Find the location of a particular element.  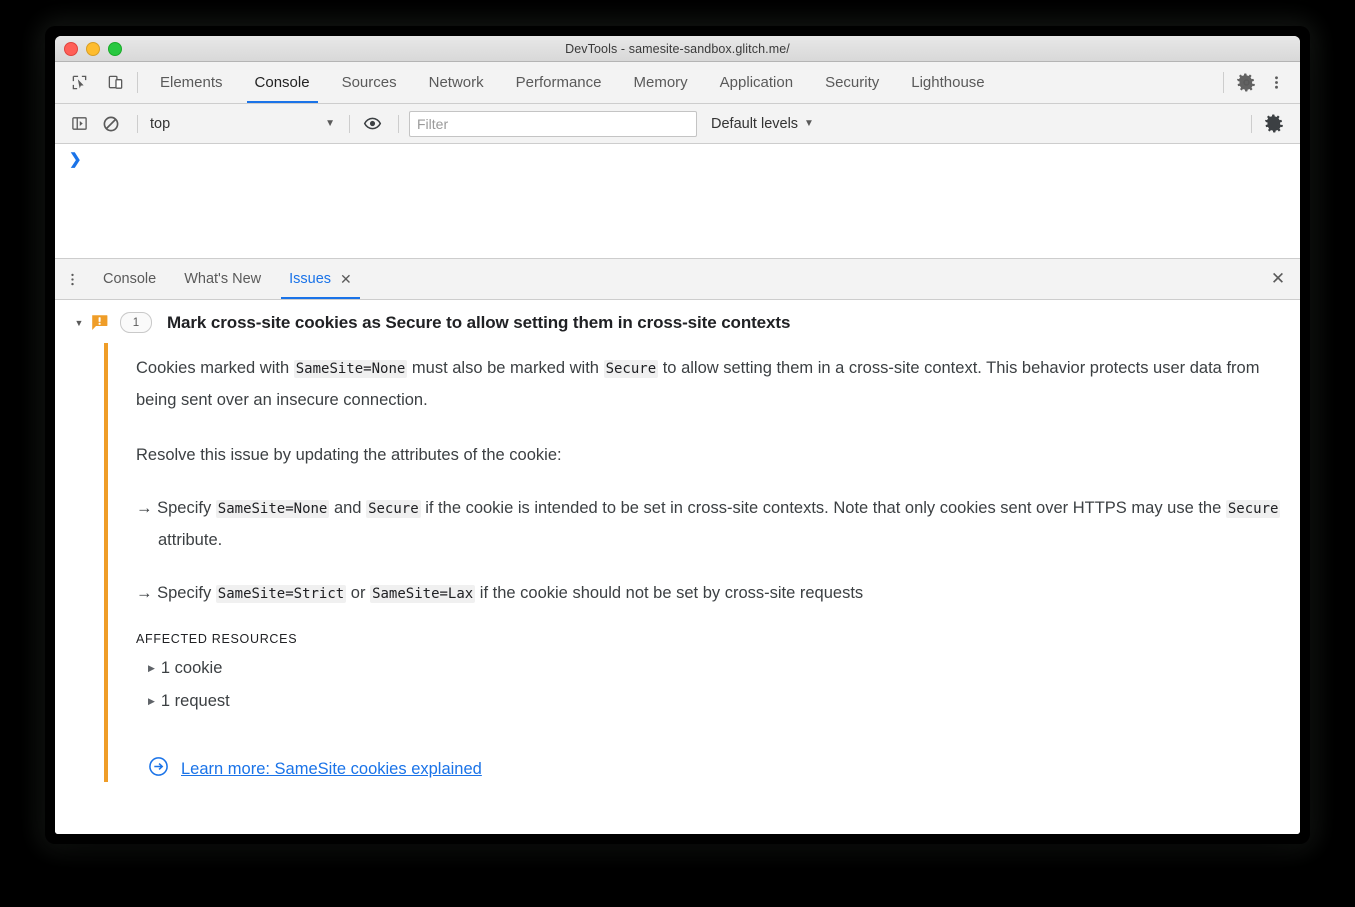

tab-sources: Sources is located at coordinates (369, 82).